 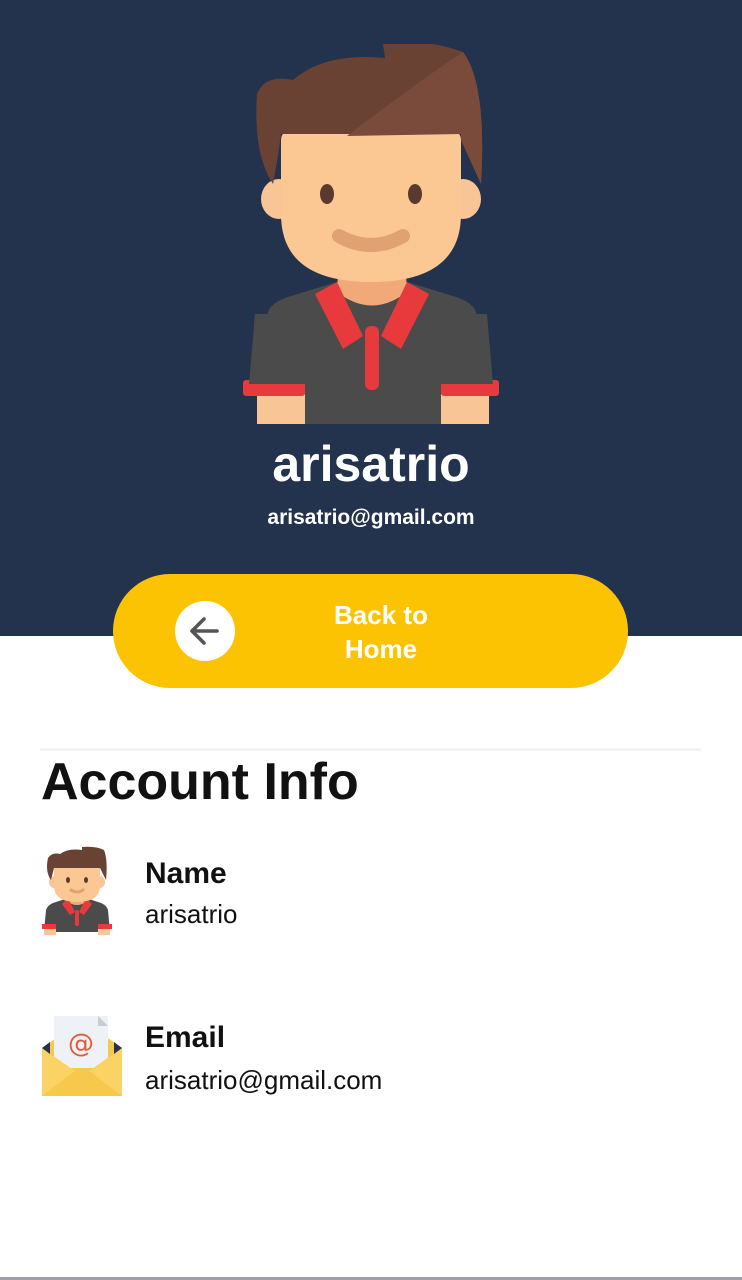 I want to click on back-to-home-label-text: Back to Home, so click(x=381, y=632).